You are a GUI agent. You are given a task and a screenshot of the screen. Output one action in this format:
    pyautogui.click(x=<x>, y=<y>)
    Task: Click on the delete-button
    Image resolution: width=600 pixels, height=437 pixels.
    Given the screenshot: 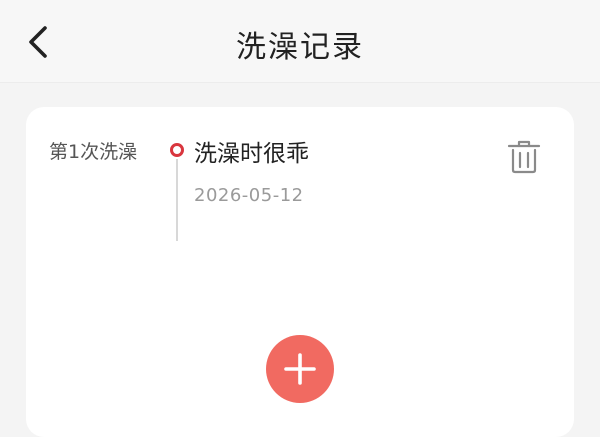 What is the action you would take?
    pyautogui.click(x=524, y=156)
    